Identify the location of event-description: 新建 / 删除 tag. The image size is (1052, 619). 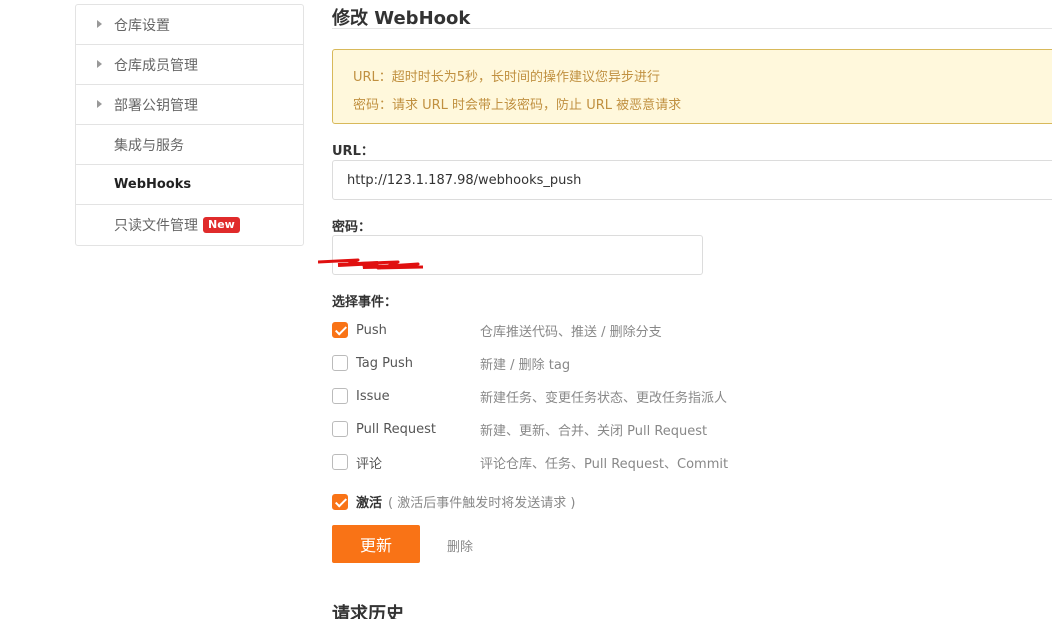
(525, 365).